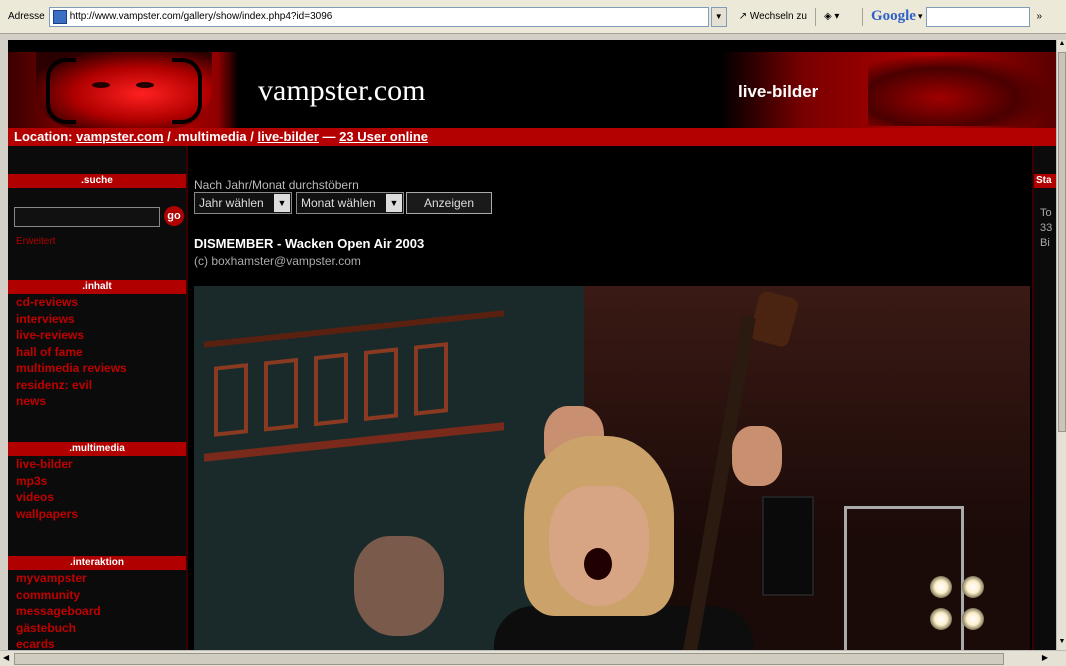 The width and height of the screenshot is (1066, 666). I want to click on menu-item-hall-of-fame: hall of fame, so click(71, 352).